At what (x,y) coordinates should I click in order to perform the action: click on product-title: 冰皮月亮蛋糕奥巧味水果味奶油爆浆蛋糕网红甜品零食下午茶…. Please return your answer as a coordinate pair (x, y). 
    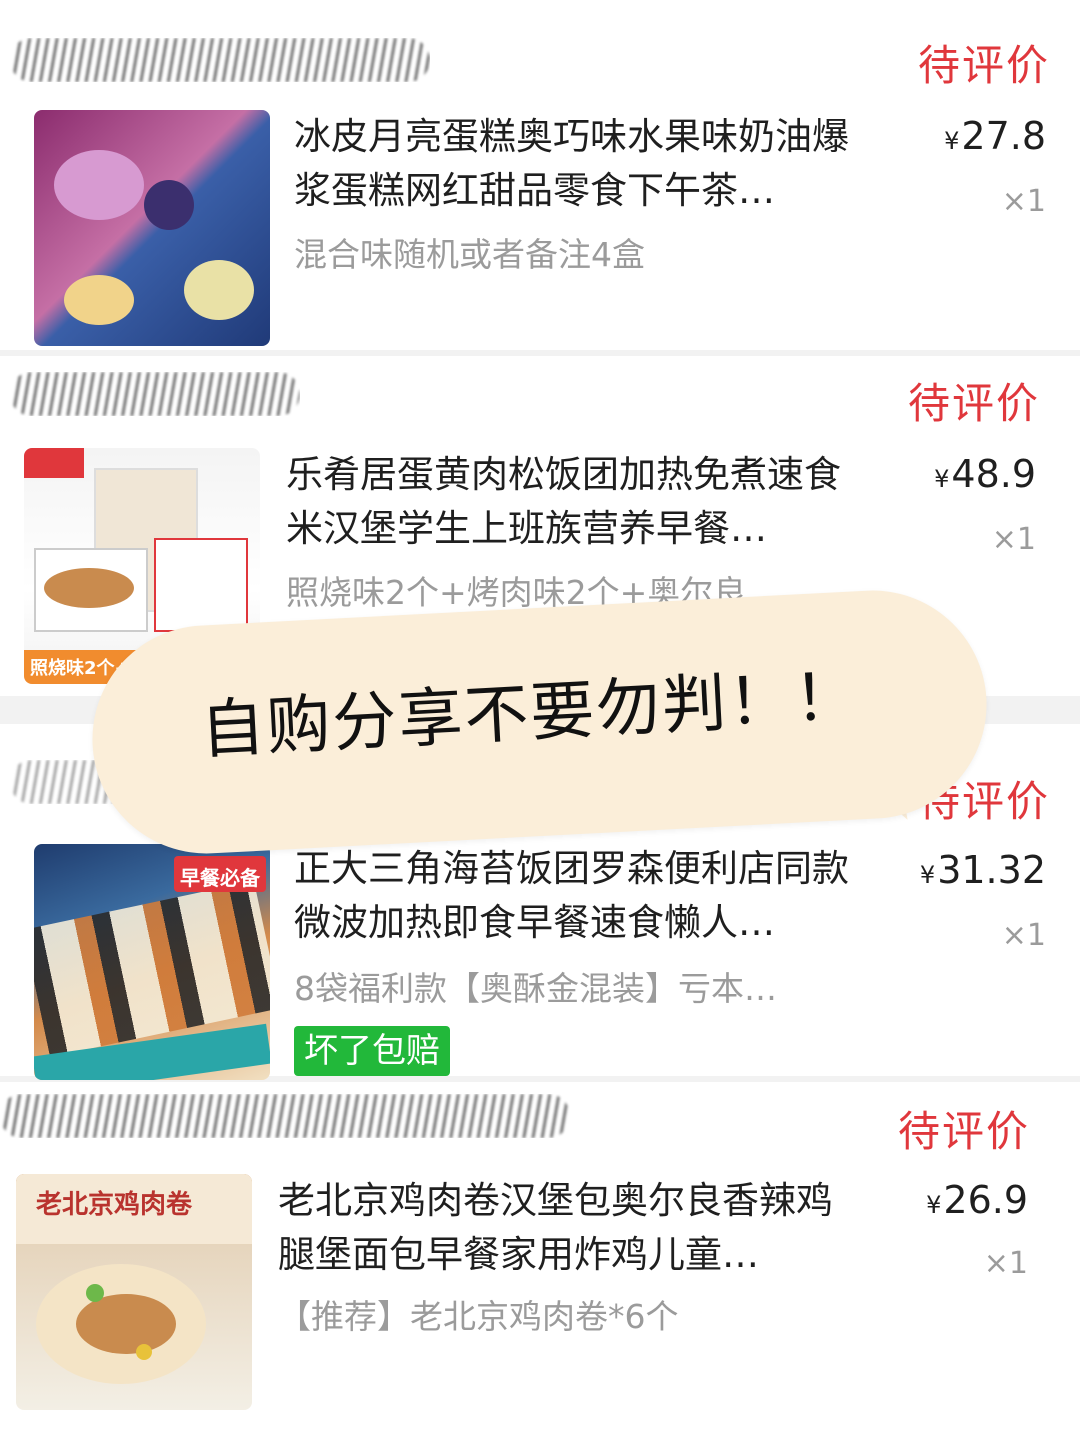
    Looking at the image, I should click on (584, 164).